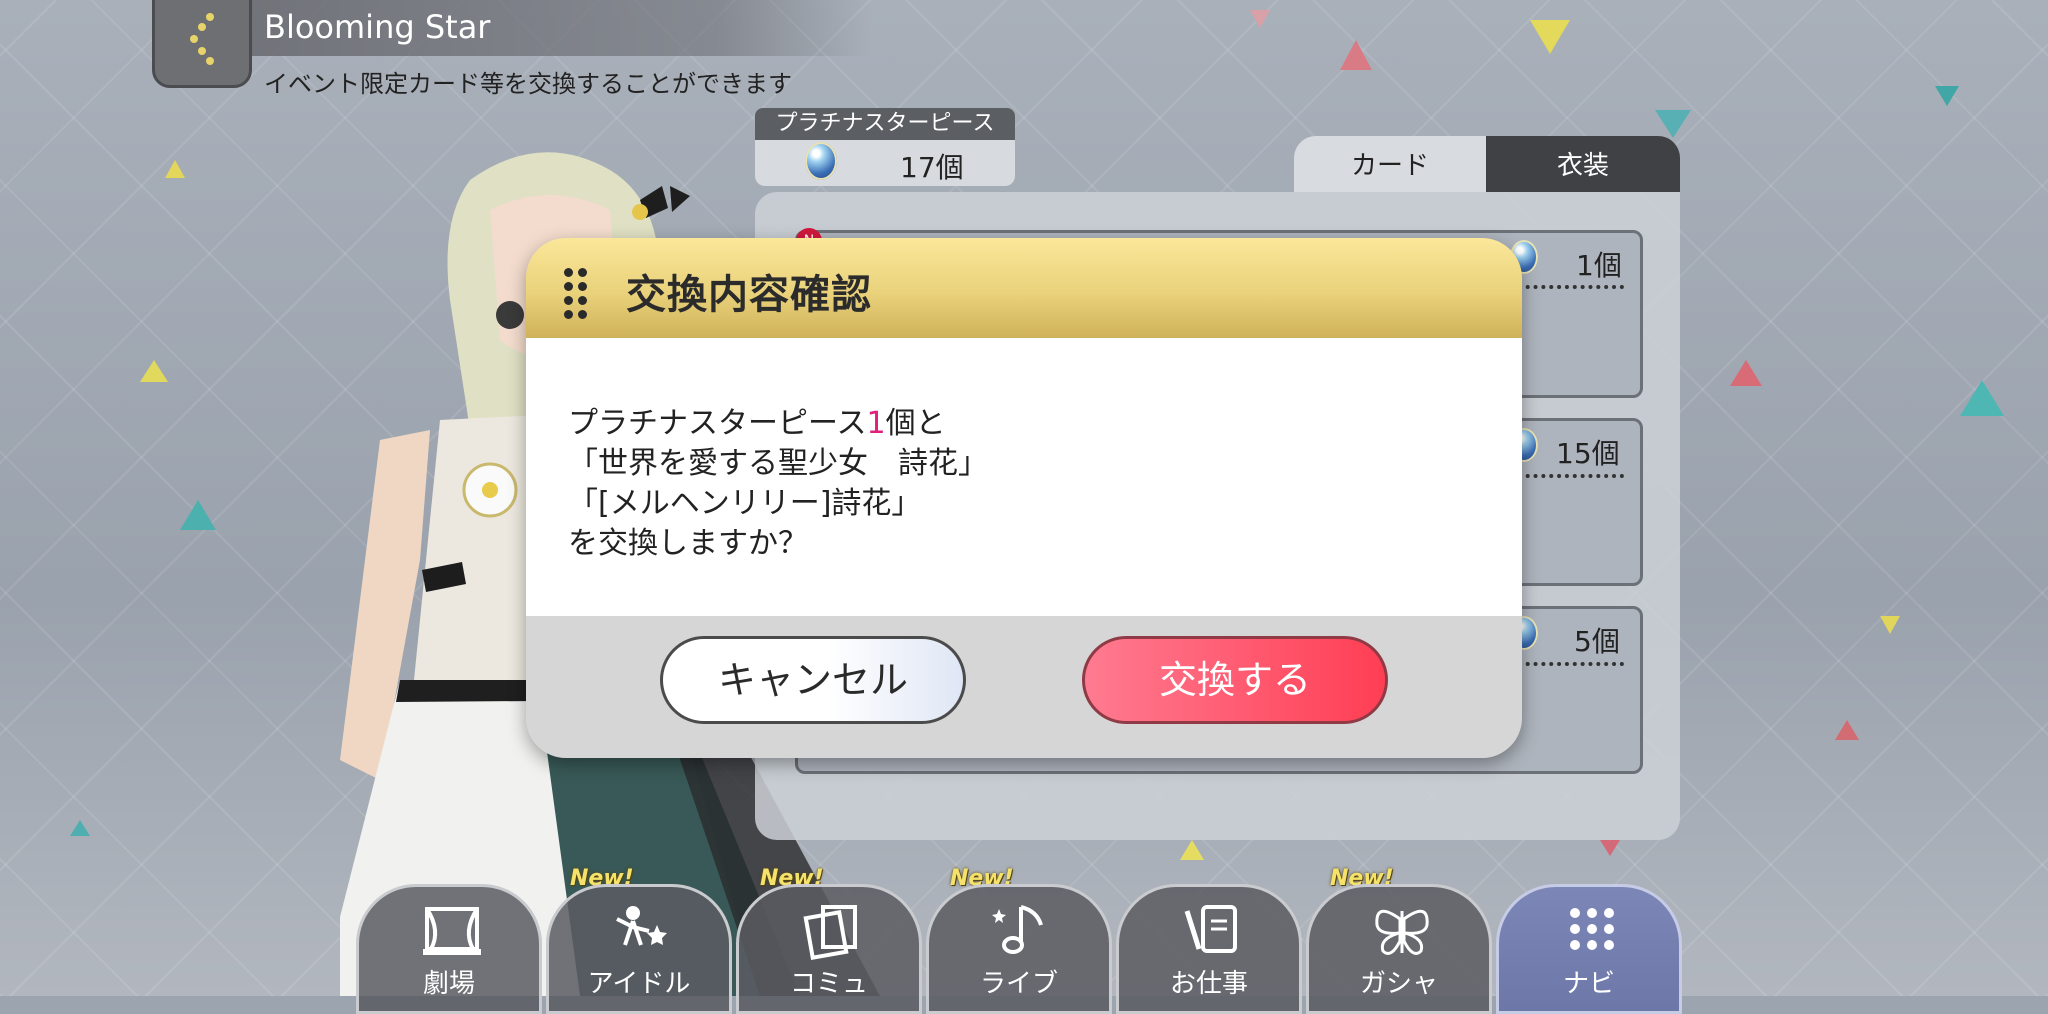  I want to click on exchange-quantity: 1, so click(876, 423).